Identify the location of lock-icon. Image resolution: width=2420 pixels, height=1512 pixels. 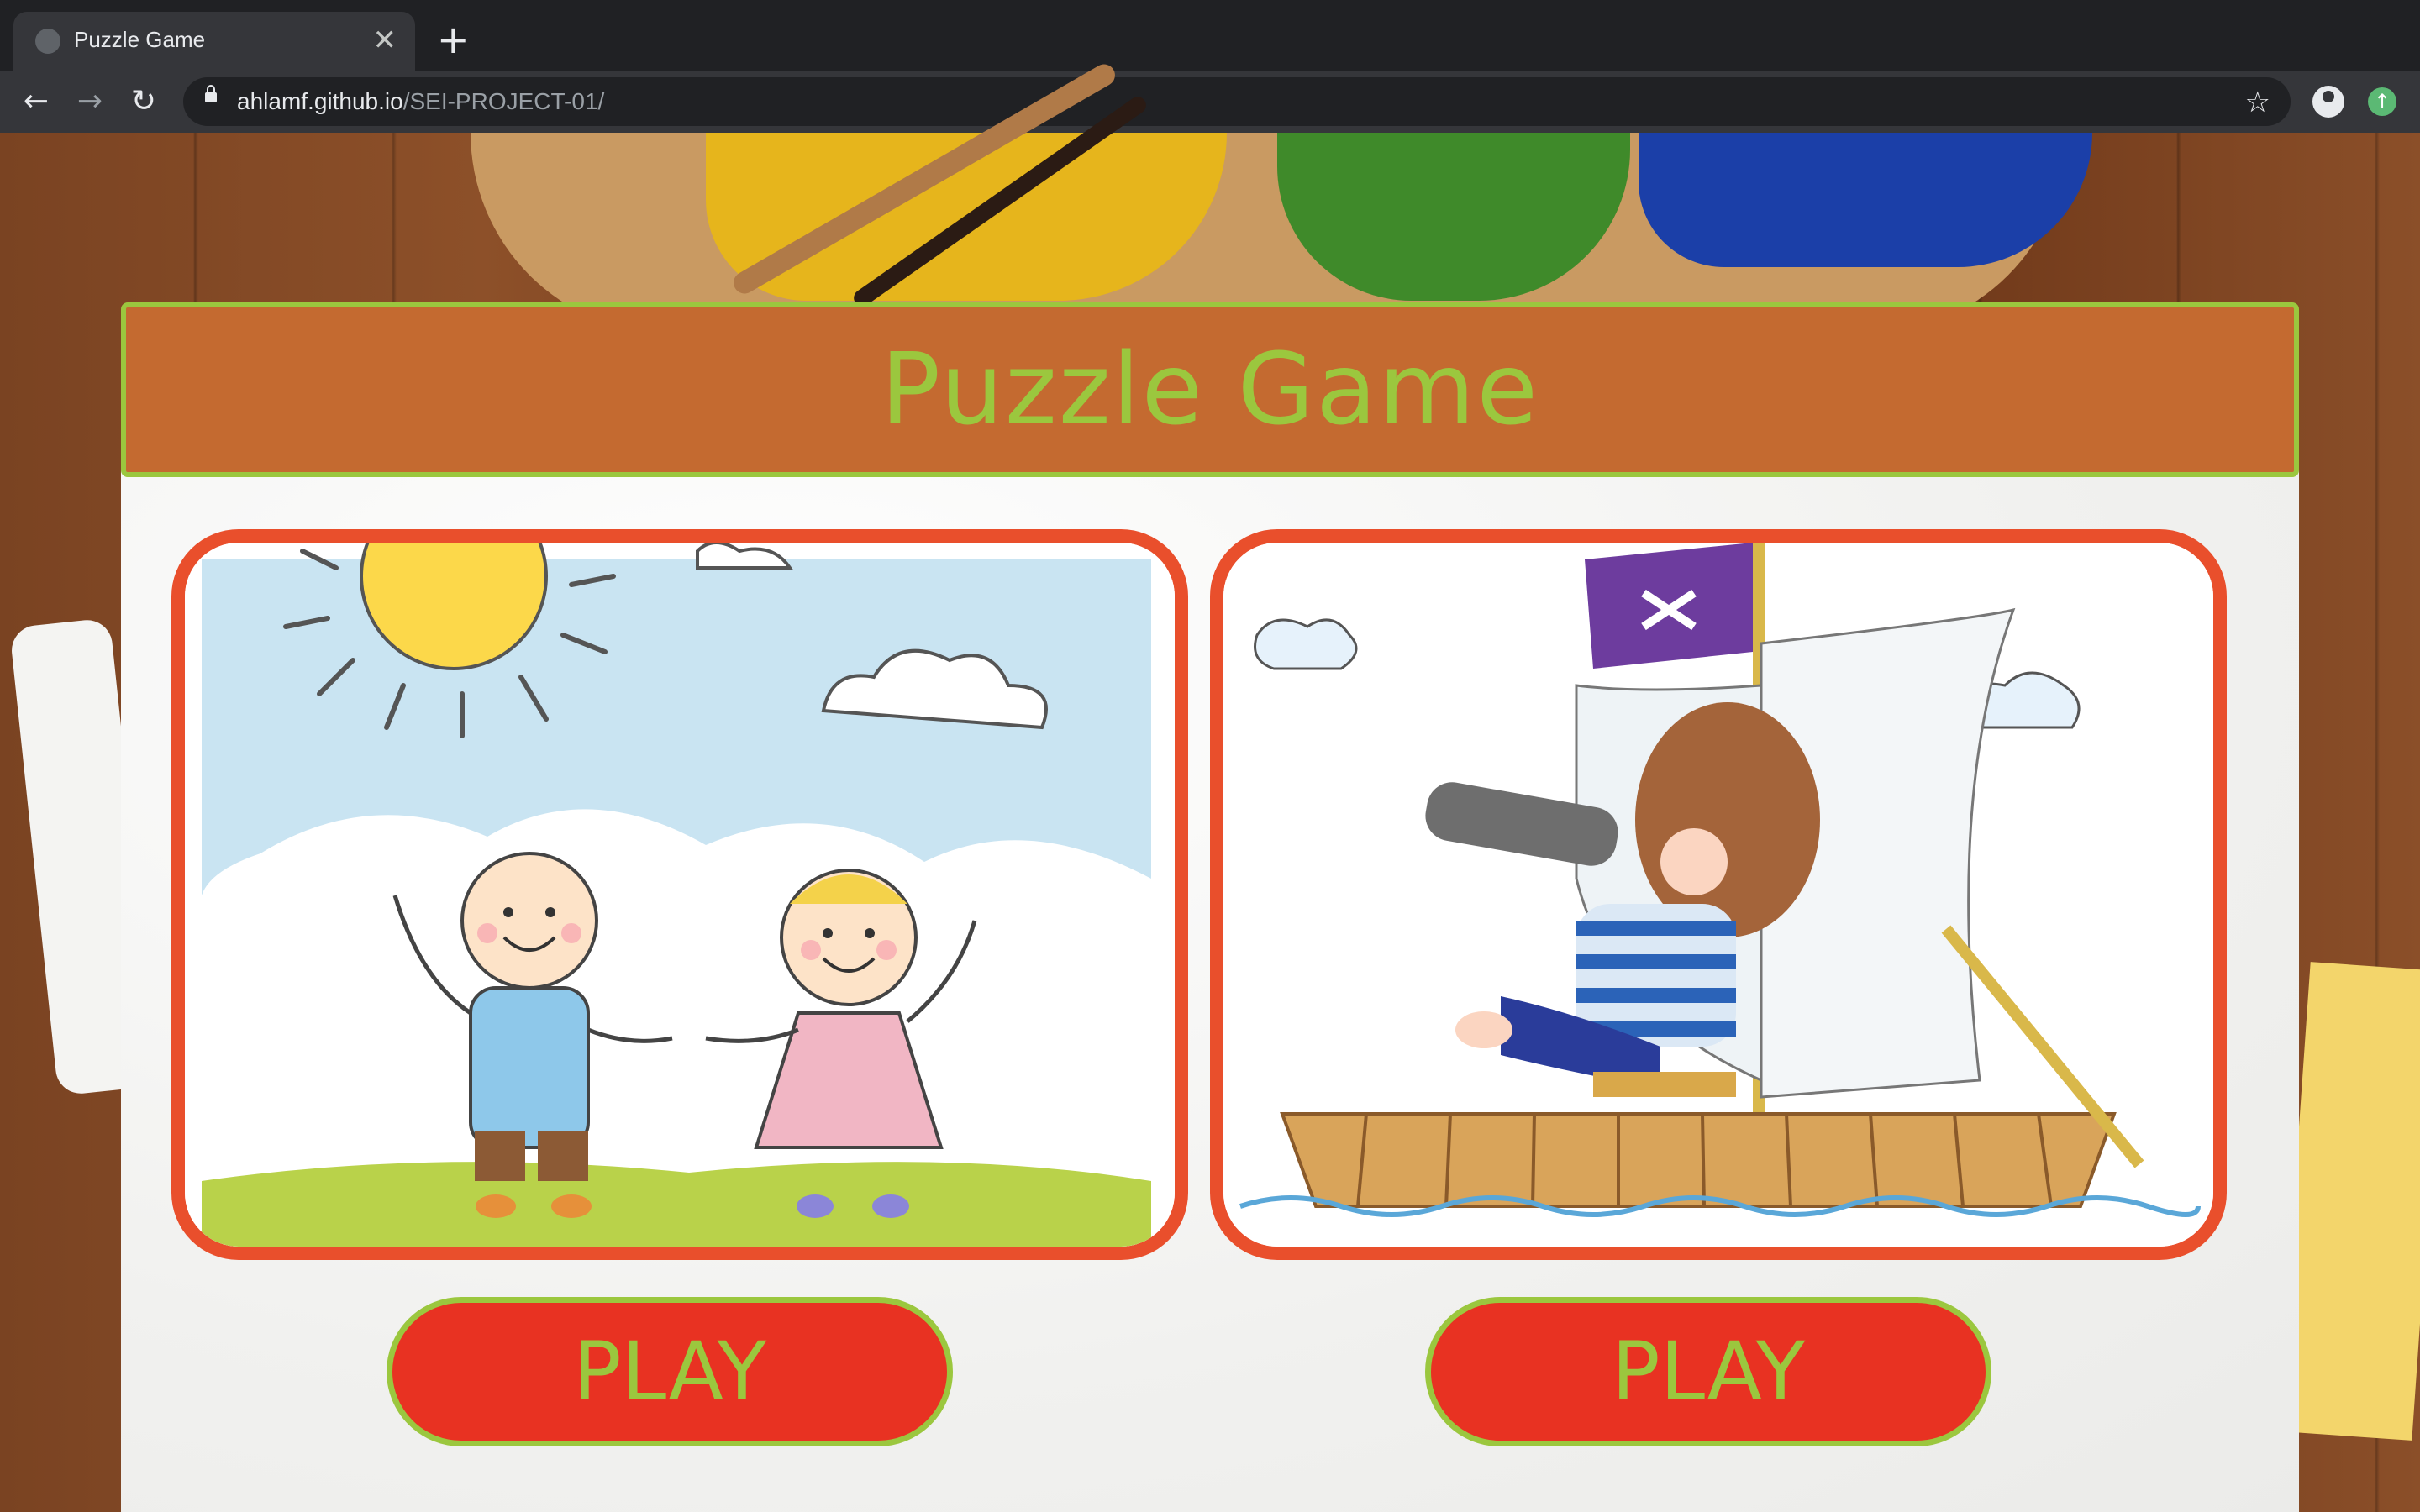
(211, 93).